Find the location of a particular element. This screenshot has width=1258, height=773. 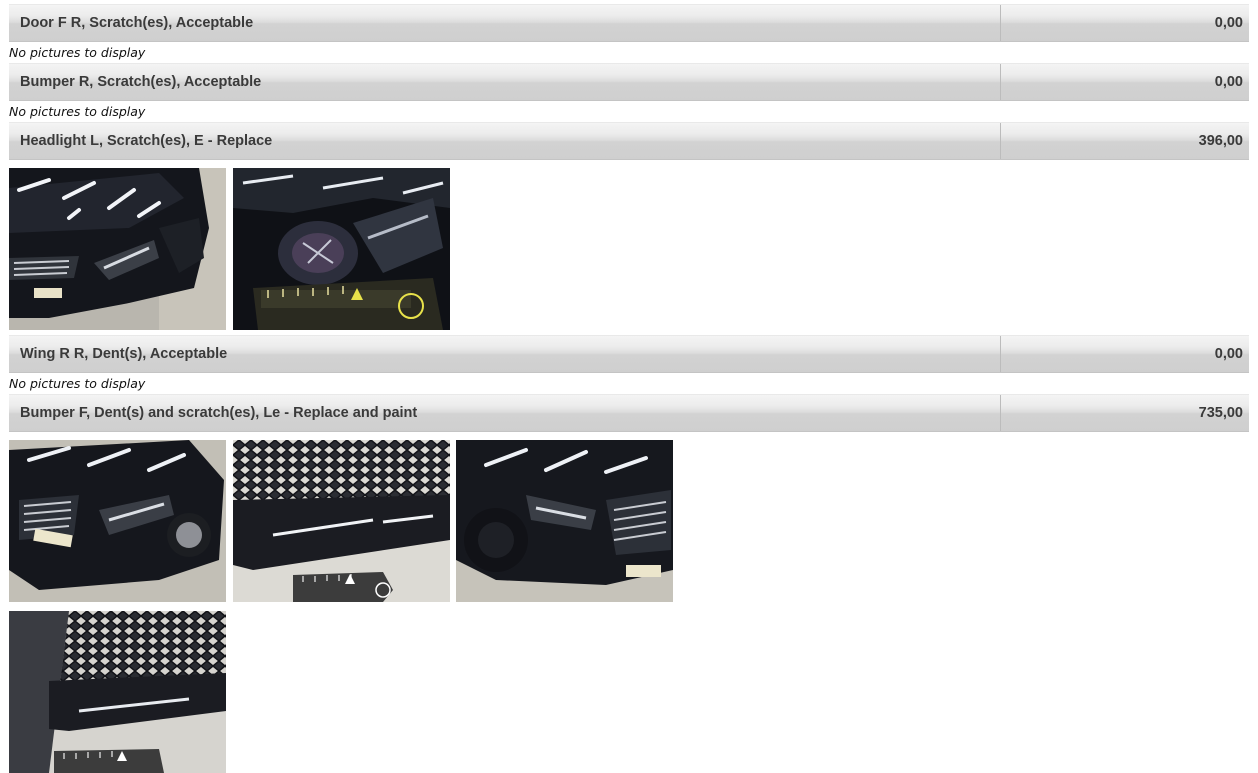

damage-description: Bumper R, Scratch(es), Acceptable is located at coordinates (505, 82).